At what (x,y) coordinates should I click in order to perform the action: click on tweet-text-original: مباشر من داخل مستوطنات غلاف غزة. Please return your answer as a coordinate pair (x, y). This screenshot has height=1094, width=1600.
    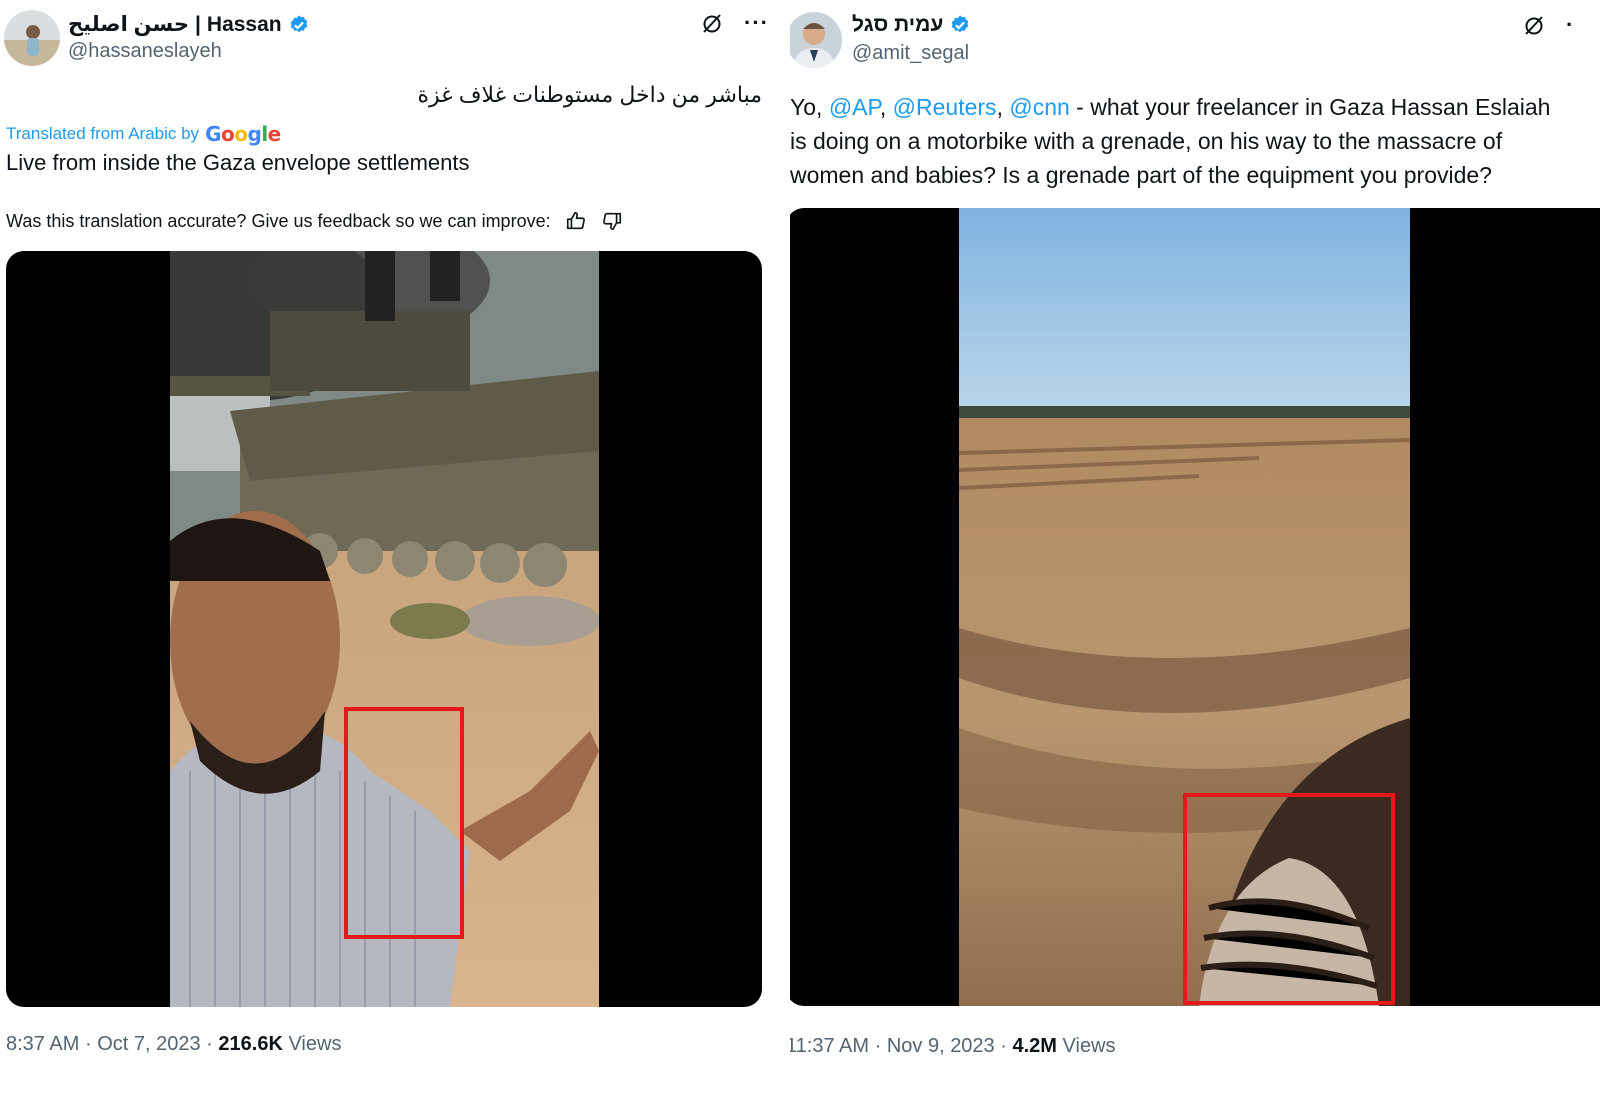
    Looking at the image, I should click on (589, 94).